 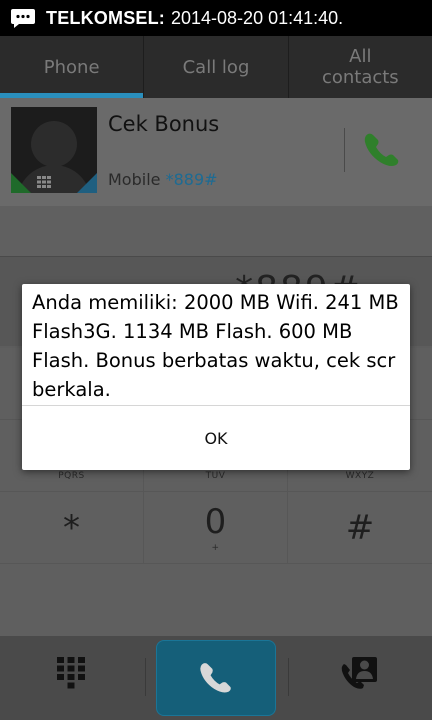 What do you see at coordinates (87, 183) in the screenshot?
I see `avatar-corner-right` at bounding box center [87, 183].